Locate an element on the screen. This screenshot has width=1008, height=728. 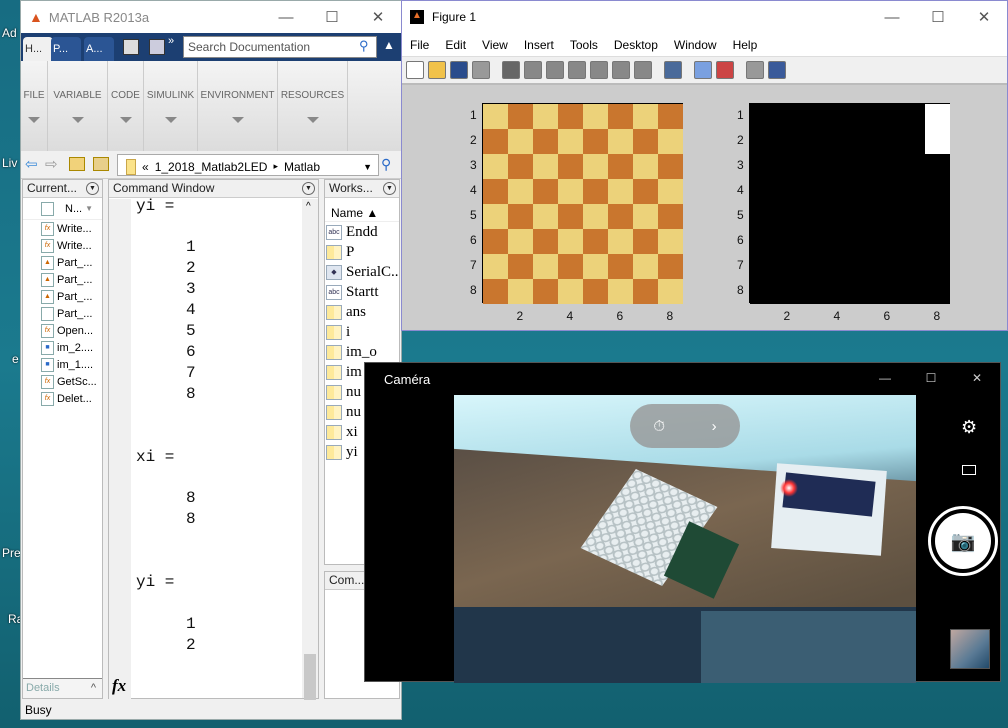
browse-folder-icon is located at coordinates (101, 164).